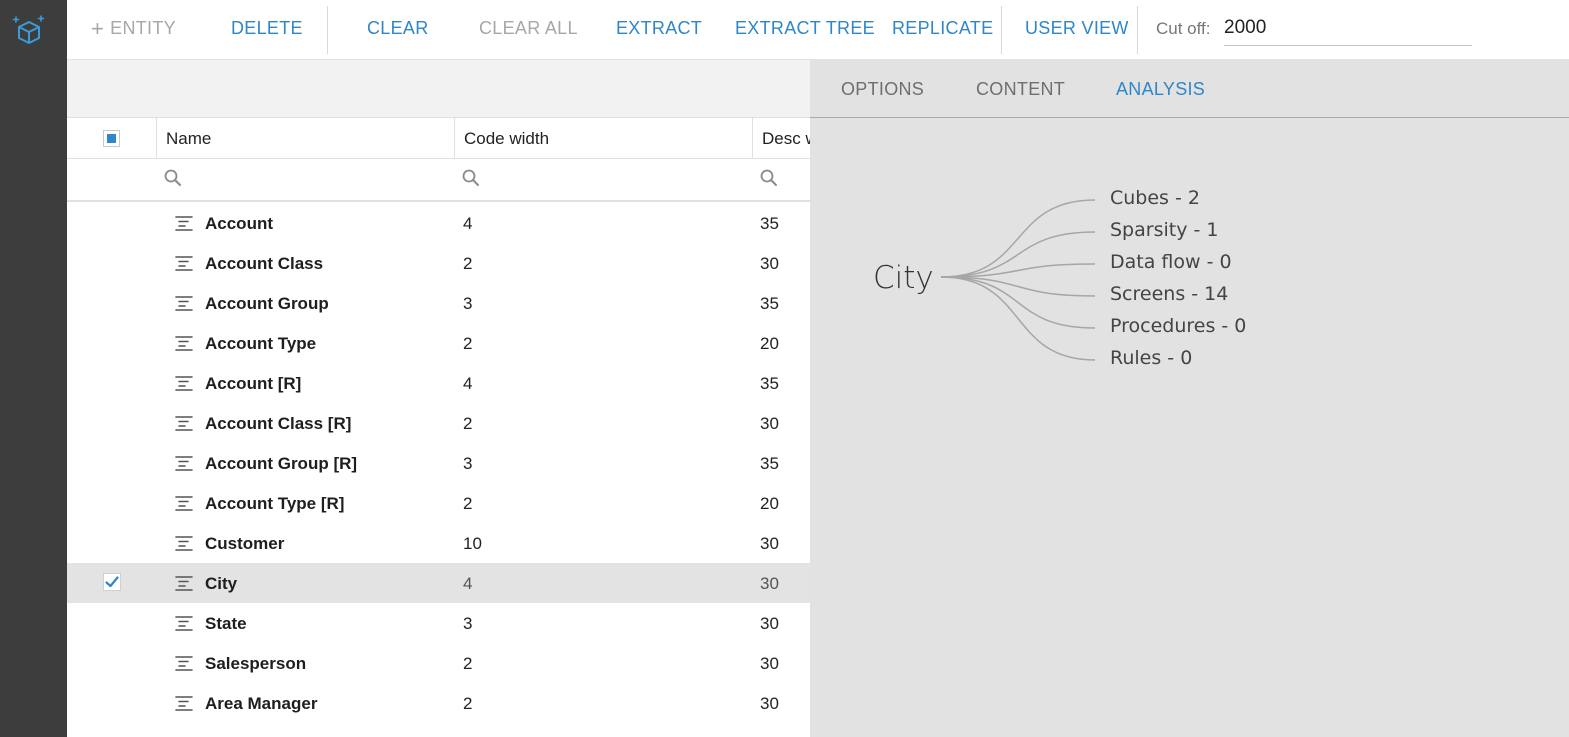  Describe the element at coordinates (1151, 358) in the screenshot. I see `tree-leaf-label: Rules - 0` at that location.